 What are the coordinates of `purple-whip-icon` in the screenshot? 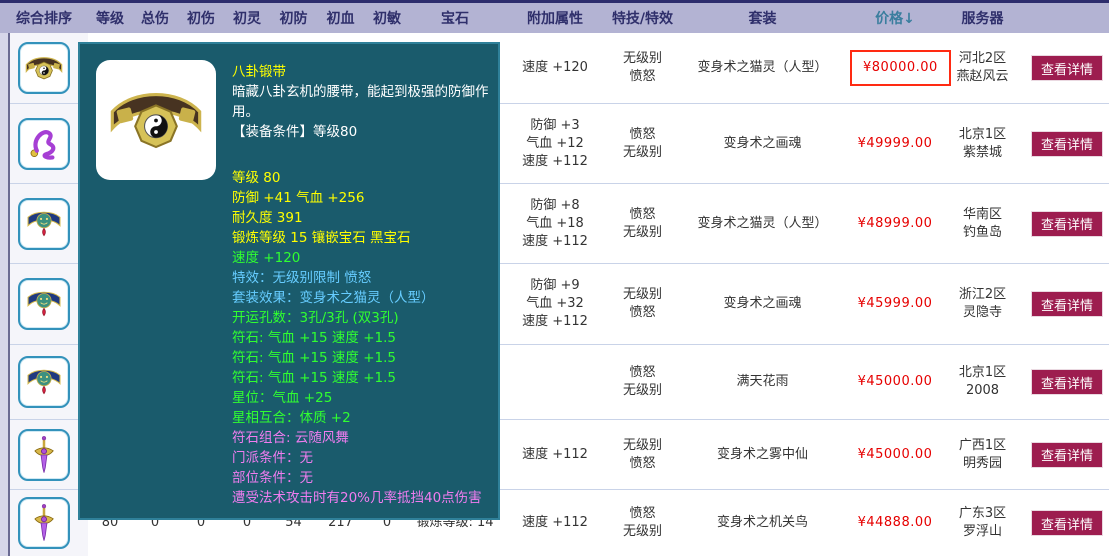 It's located at (44, 143).